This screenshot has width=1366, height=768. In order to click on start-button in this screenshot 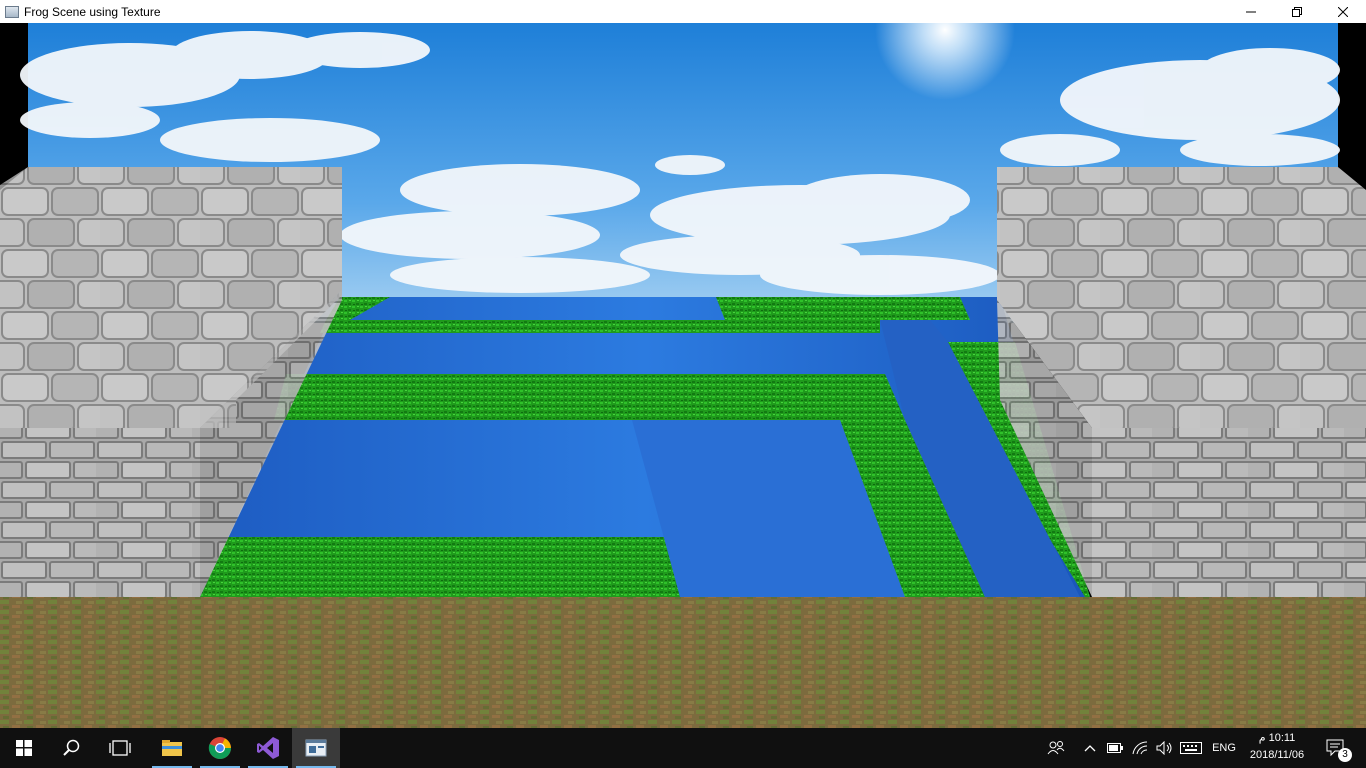, I will do `click(24, 748)`.